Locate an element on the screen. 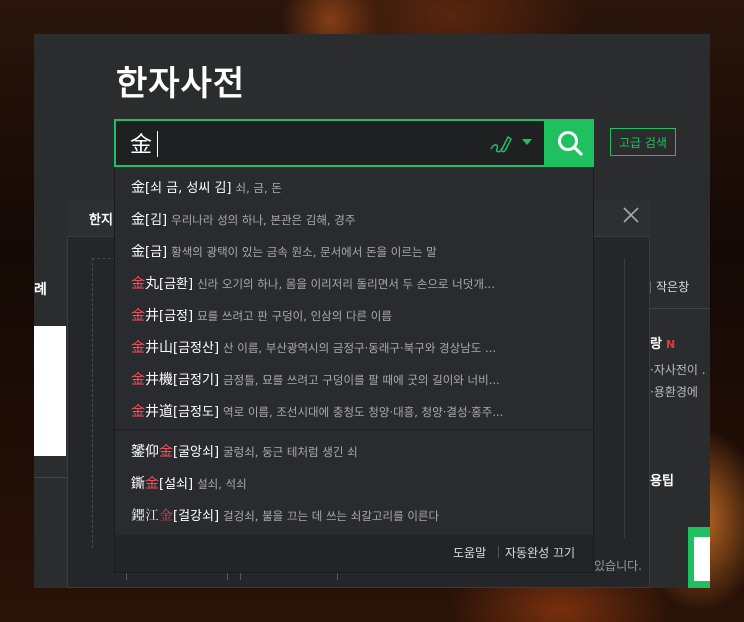 The image size is (744, 622). item-hanja: 𨭉仰 is located at coordinates (145, 452).